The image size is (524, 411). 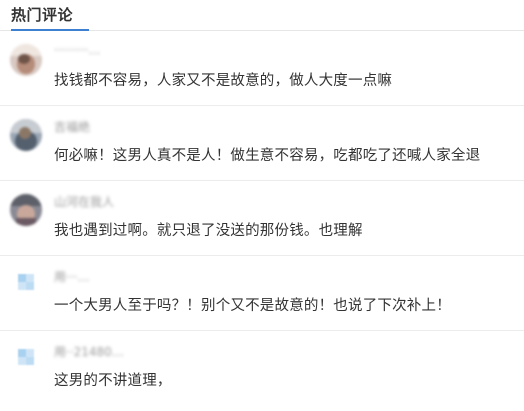 What do you see at coordinates (267, 156) in the screenshot?
I see `comment-text: 何必嘛！这男人真不是人！做生意不容易，吃都吃了还喊人家全退` at bounding box center [267, 156].